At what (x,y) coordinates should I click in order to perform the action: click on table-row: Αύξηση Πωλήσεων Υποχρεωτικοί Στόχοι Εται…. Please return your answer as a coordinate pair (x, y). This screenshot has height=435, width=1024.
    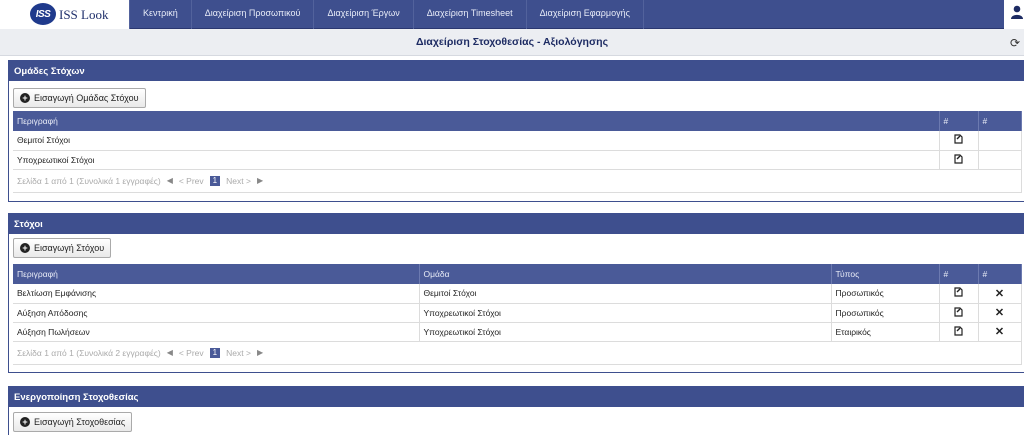
    Looking at the image, I should click on (517, 332).